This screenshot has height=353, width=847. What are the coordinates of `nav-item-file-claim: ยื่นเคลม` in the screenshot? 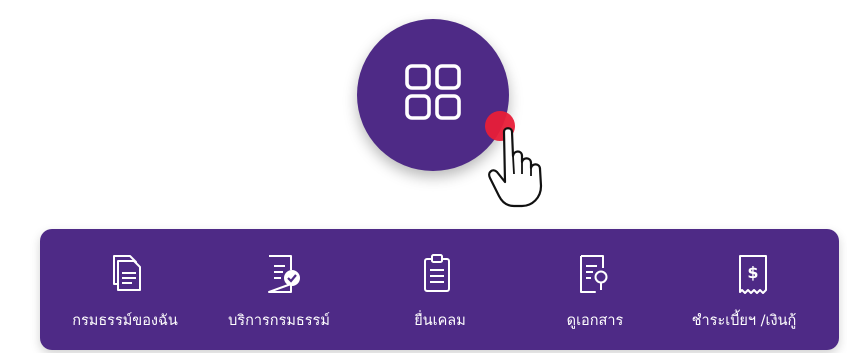 It's located at (440, 289).